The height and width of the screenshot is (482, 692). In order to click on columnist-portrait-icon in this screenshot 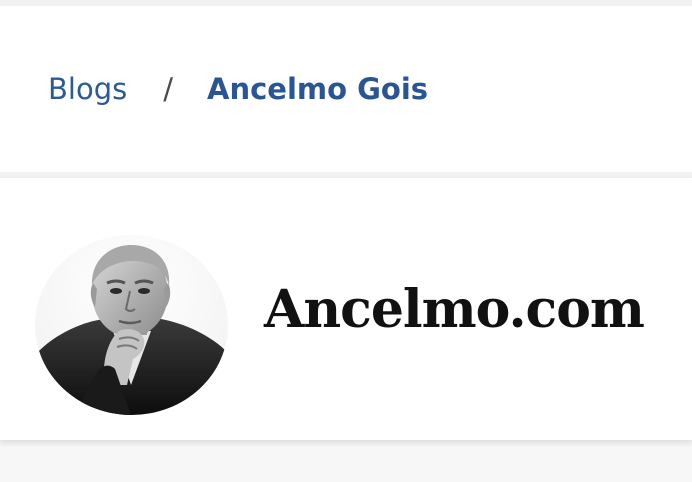, I will do `click(131, 325)`.